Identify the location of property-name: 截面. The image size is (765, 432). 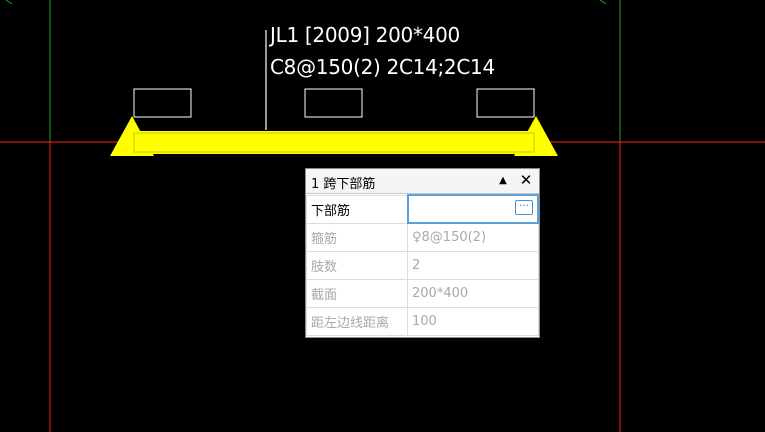
(357, 293).